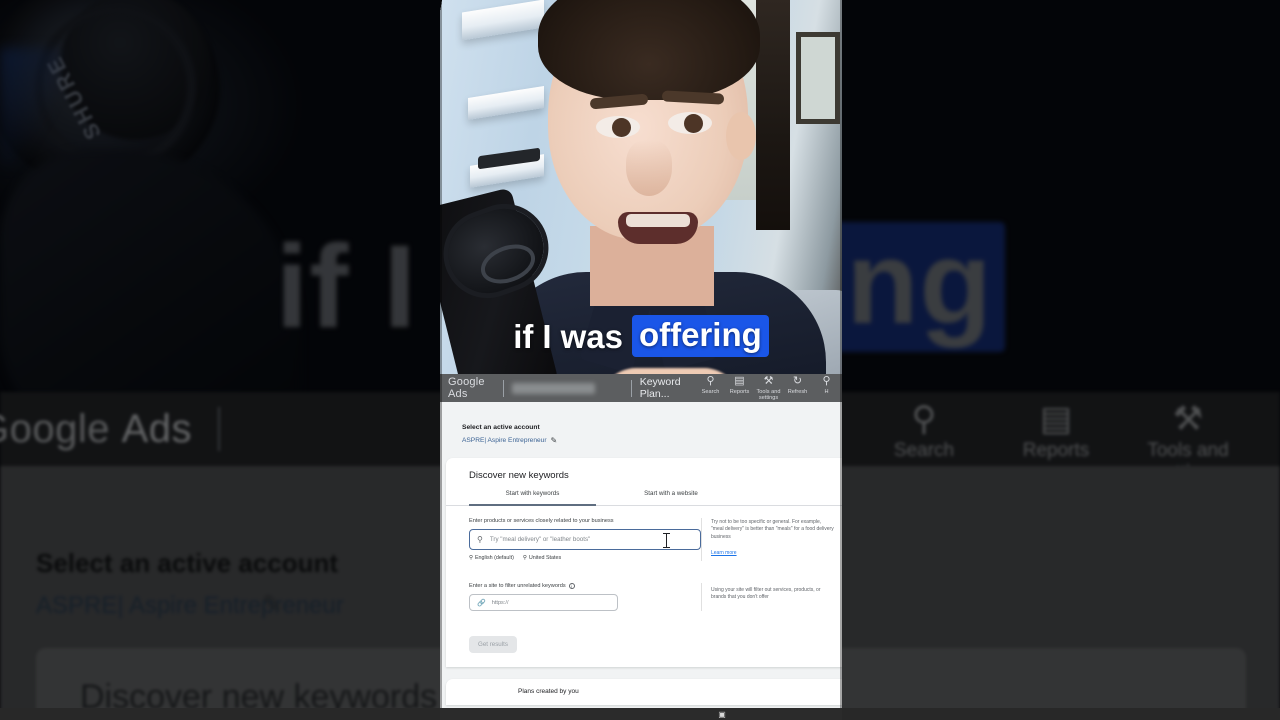 This screenshot has width=1280, height=720. What do you see at coordinates (471, 558) in the screenshot?
I see `language-icon: ⚲` at bounding box center [471, 558].